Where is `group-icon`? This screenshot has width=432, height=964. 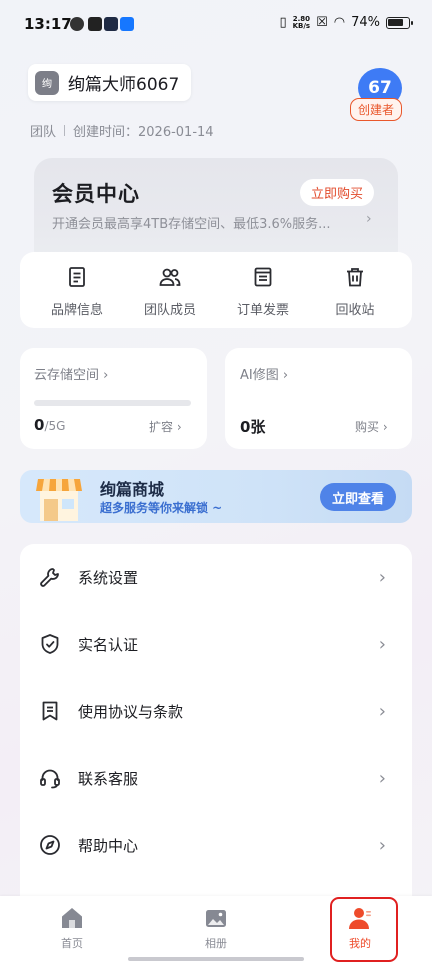 group-icon is located at coordinates (170, 277).